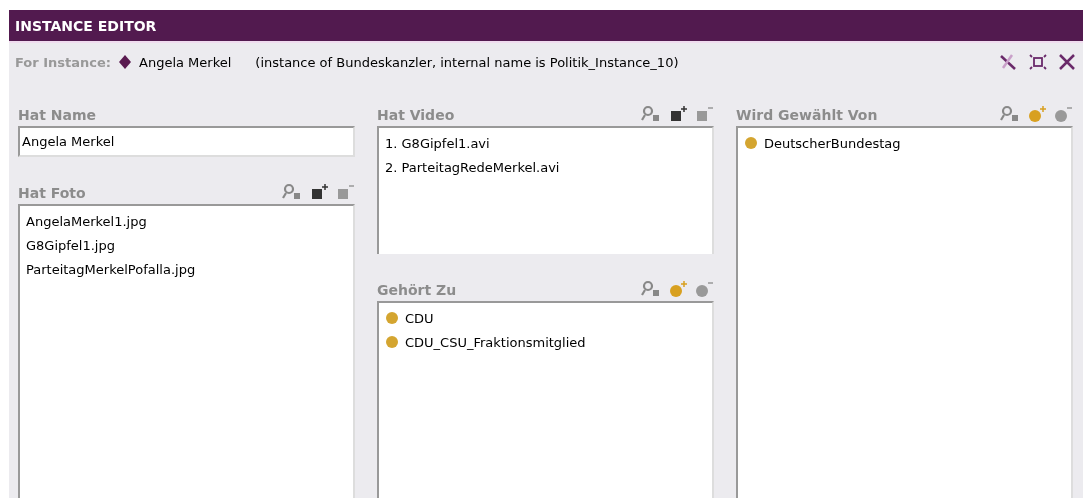 Image resolution: width=1089 pixels, height=498 pixels. I want to click on list-item: G8Gipfel1.jpg, so click(70, 245).